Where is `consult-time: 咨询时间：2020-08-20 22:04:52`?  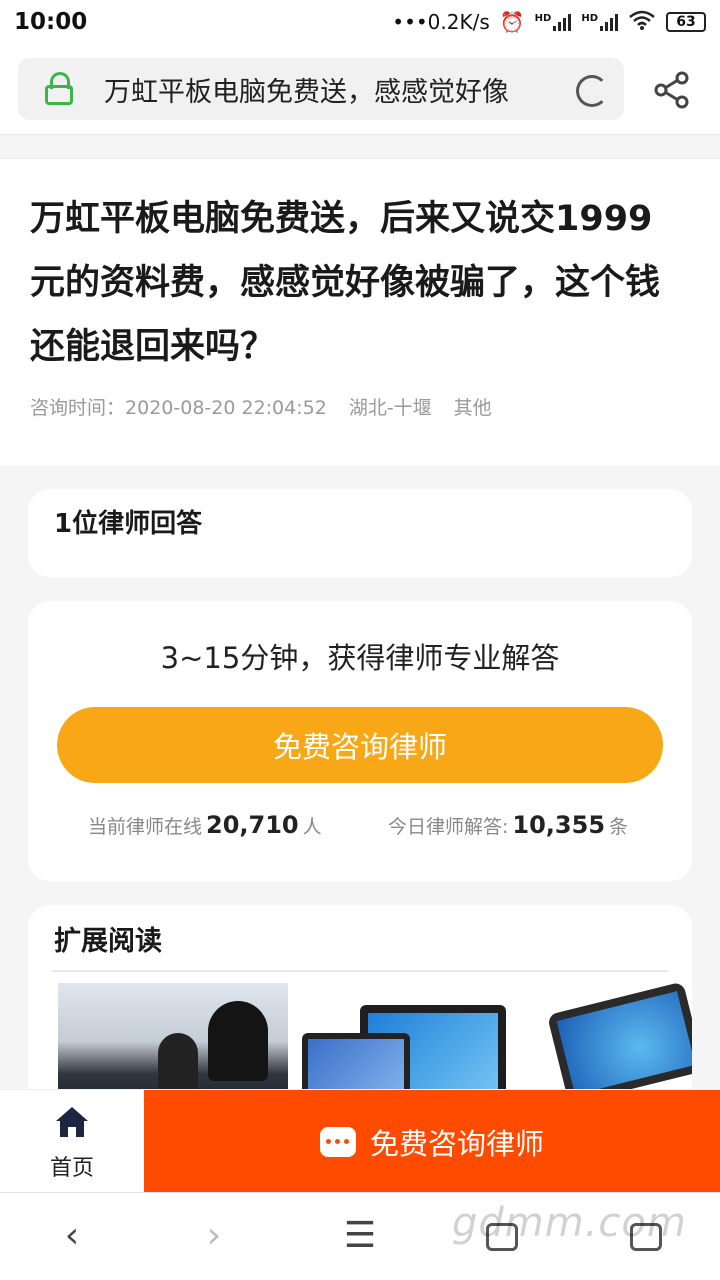 consult-time: 咨询时间：2020-08-20 22:04:52 is located at coordinates (178, 408).